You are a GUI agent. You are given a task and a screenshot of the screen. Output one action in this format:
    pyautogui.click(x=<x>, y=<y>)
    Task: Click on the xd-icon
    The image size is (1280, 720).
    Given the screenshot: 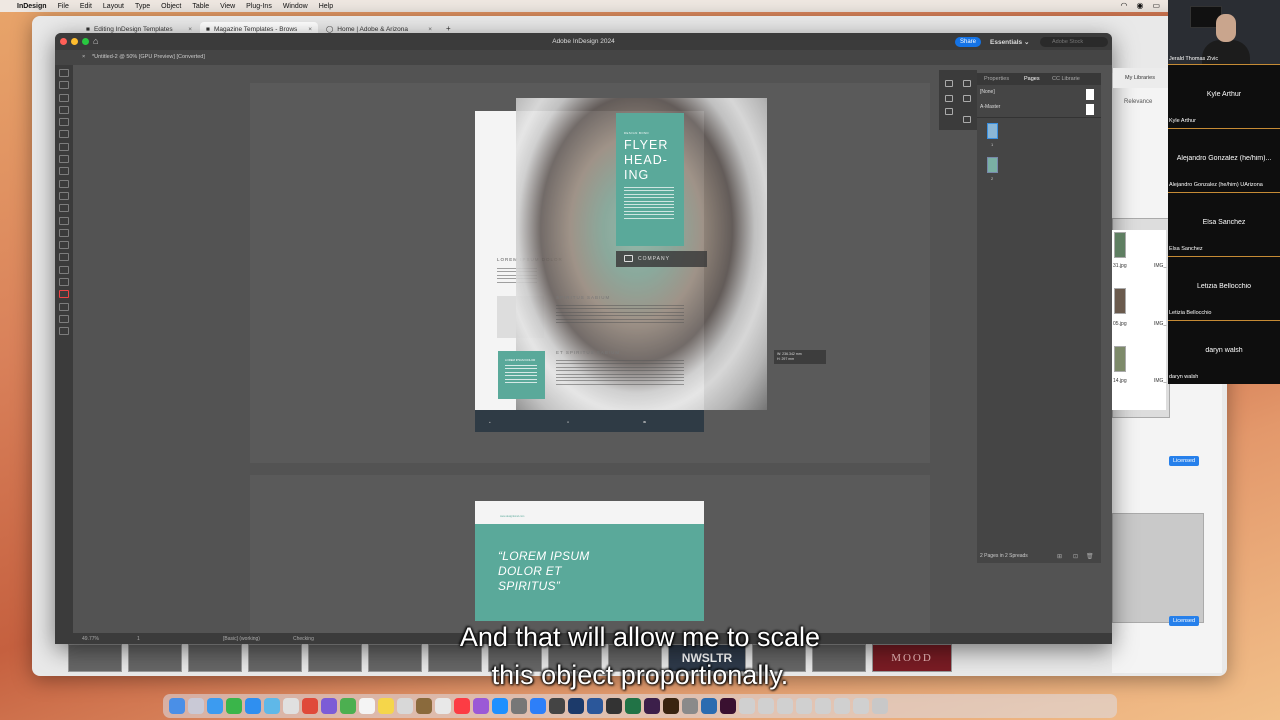 What is the action you would take?
    pyautogui.click(x=652, y=706)
    